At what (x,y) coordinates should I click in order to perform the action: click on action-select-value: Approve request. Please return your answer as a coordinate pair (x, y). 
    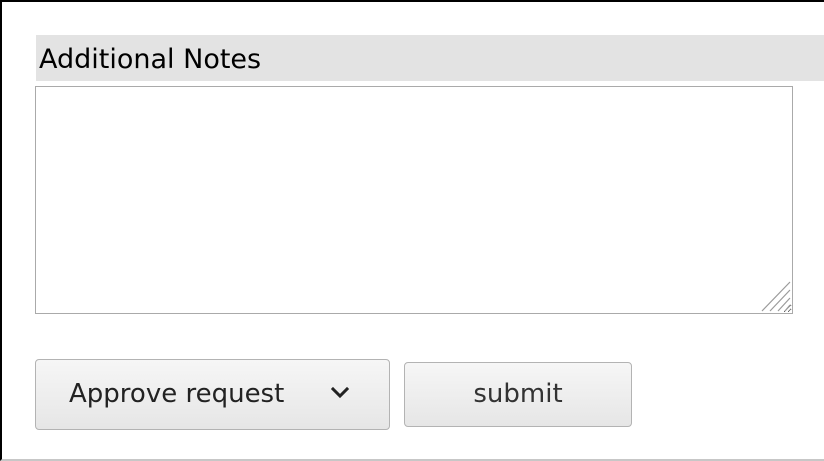
    Looking at the image, I should click on (177, 394).